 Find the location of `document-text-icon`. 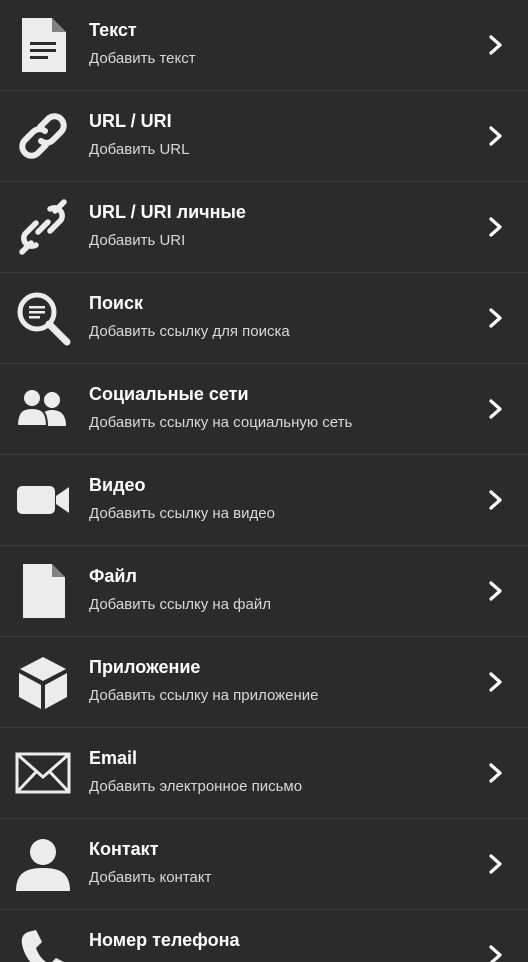

document-text-icon is located at coordinates (43, 45).